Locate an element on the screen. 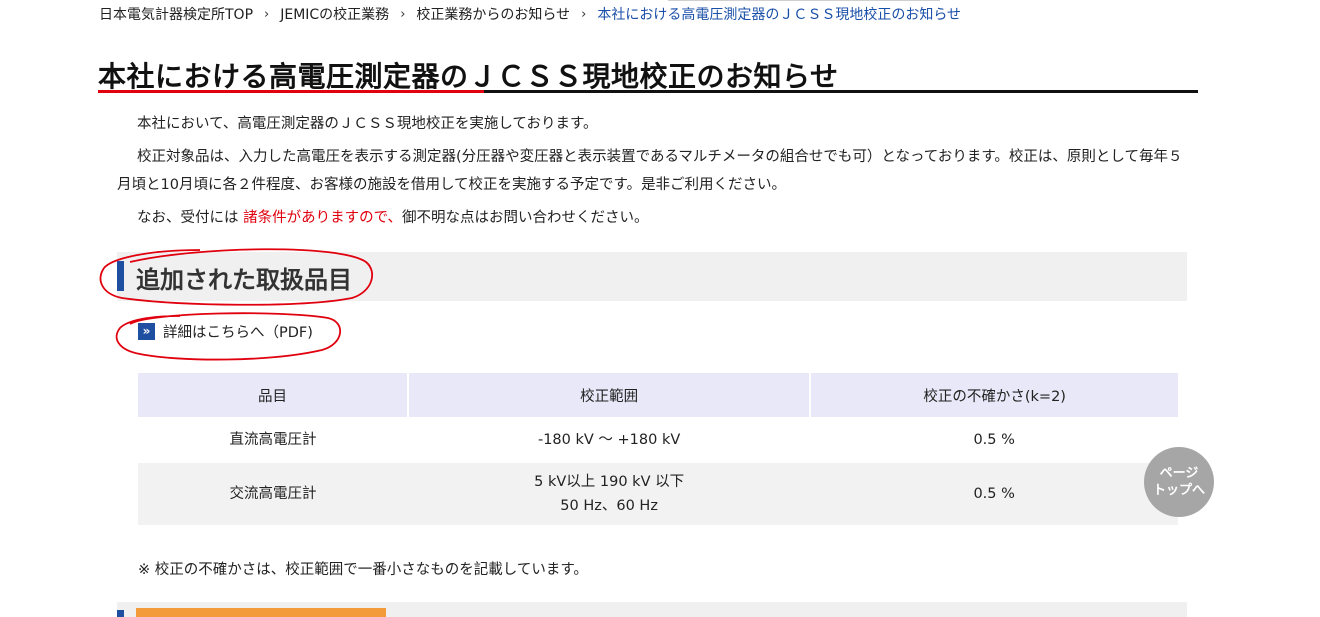 This screenshot has width=1320, height=617. uncertainty-note: ※ 校正の不確かさは、校正範囲で一番小さなものを記載しています。 is located at coordinates (363, 570).